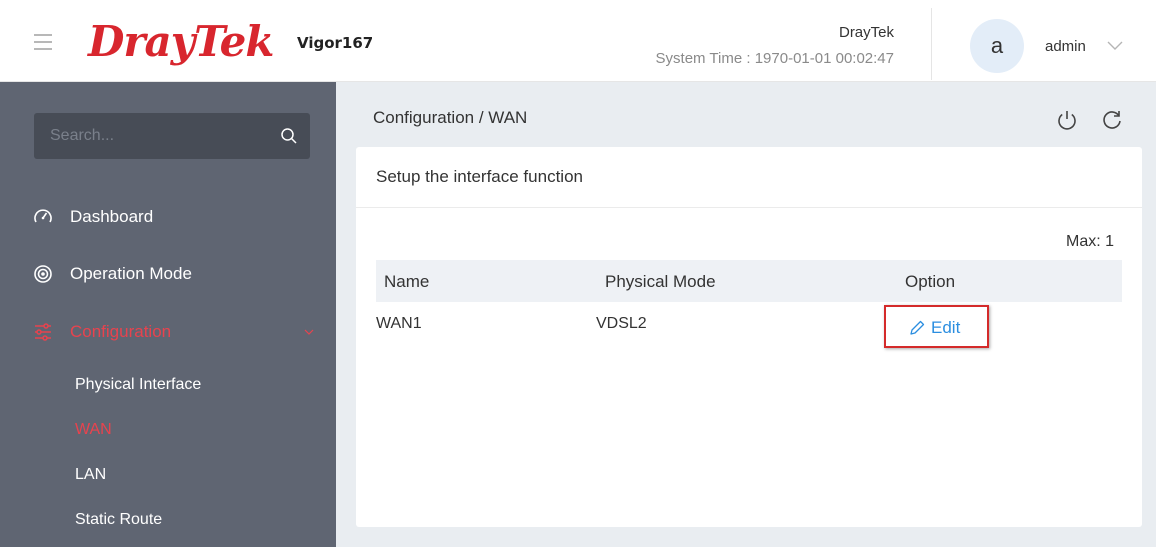 The width and height of the screenshot is (1156, 547). I want to click on user-name: admin, so click(1065, 46).